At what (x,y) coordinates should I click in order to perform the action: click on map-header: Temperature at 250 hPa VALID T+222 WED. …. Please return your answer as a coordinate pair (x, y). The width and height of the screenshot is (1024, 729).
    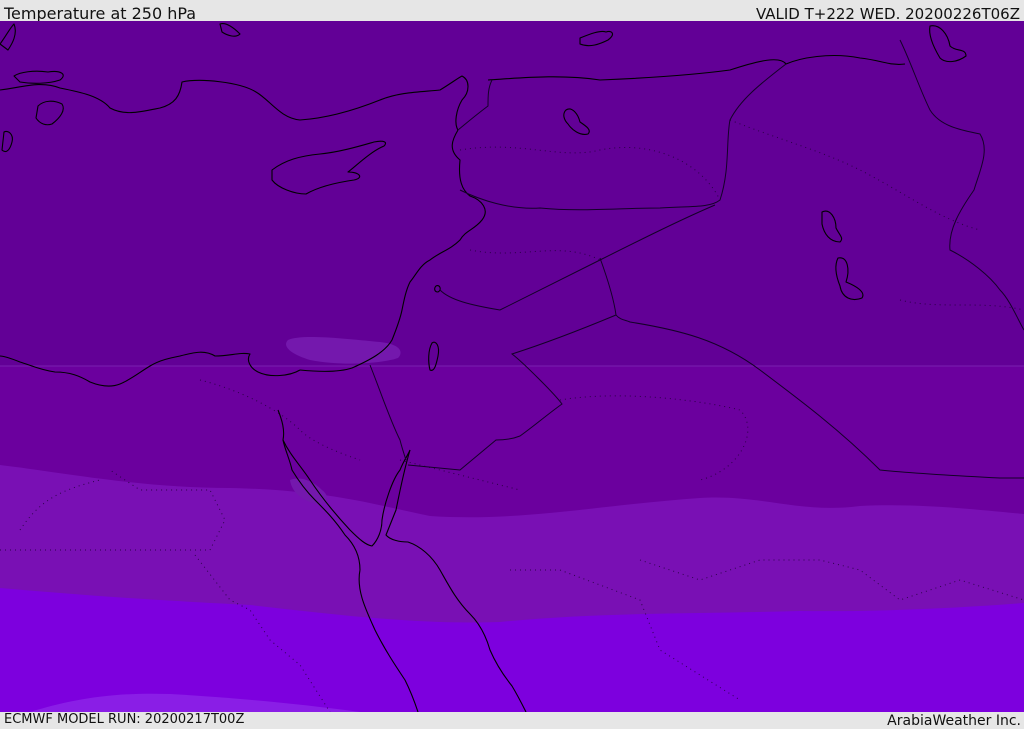
    Looking at the image, I should click on (512, 11).